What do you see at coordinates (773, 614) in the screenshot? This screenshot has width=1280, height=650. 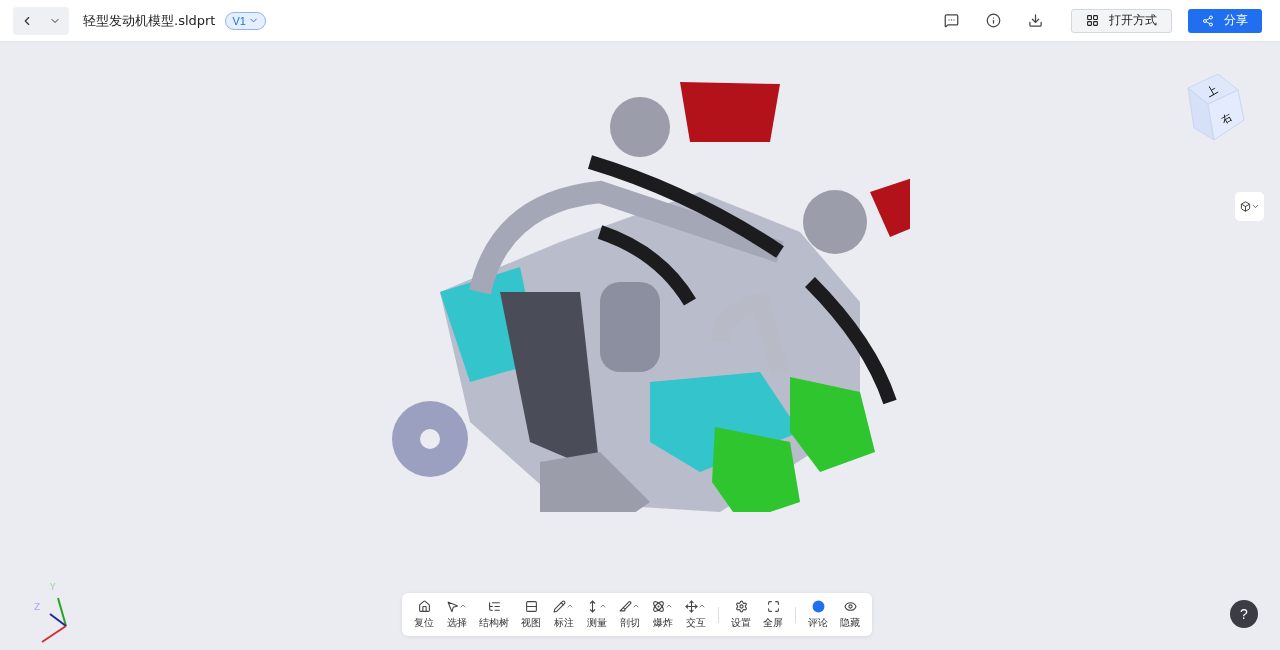 I see `toolbar-button: 全屏` at bounding box center [773, 614].